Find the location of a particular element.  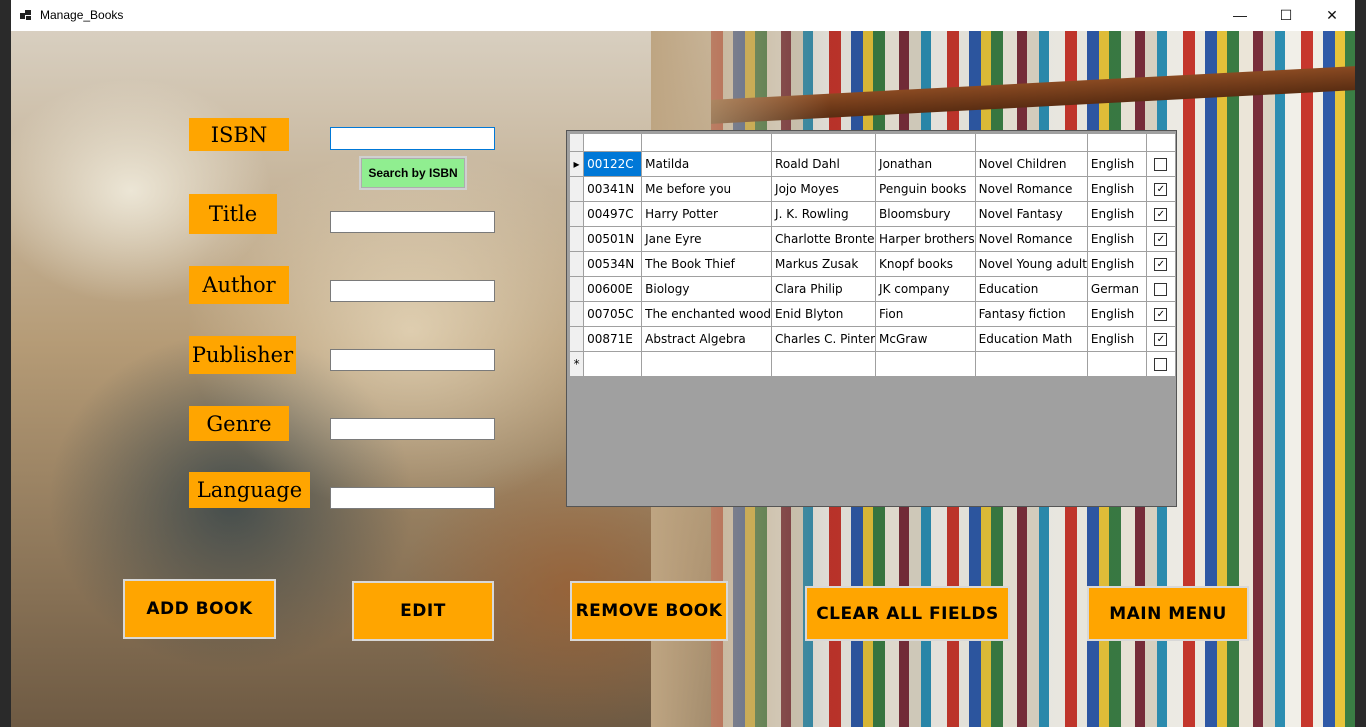

table-cell: Novel Children is located at coordinates (1031, 164).